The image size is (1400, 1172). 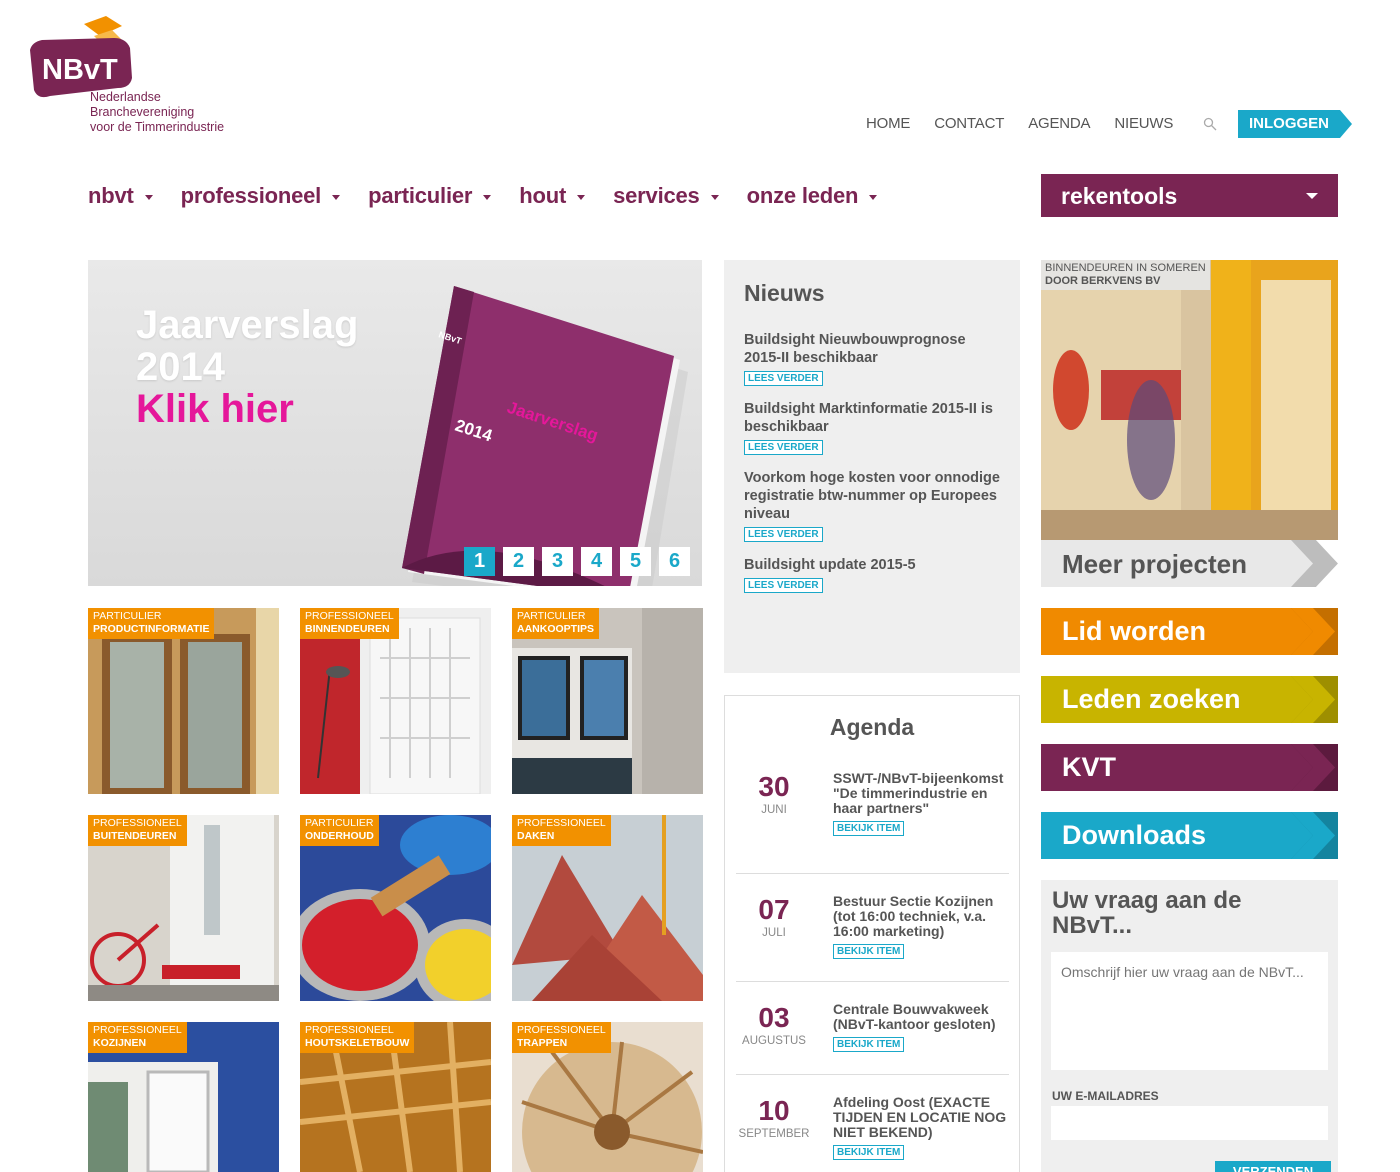 I want to click on tile-kozijnen: PROFESSIONEEL KOZIJNEN, so click(x=183, y=1097).